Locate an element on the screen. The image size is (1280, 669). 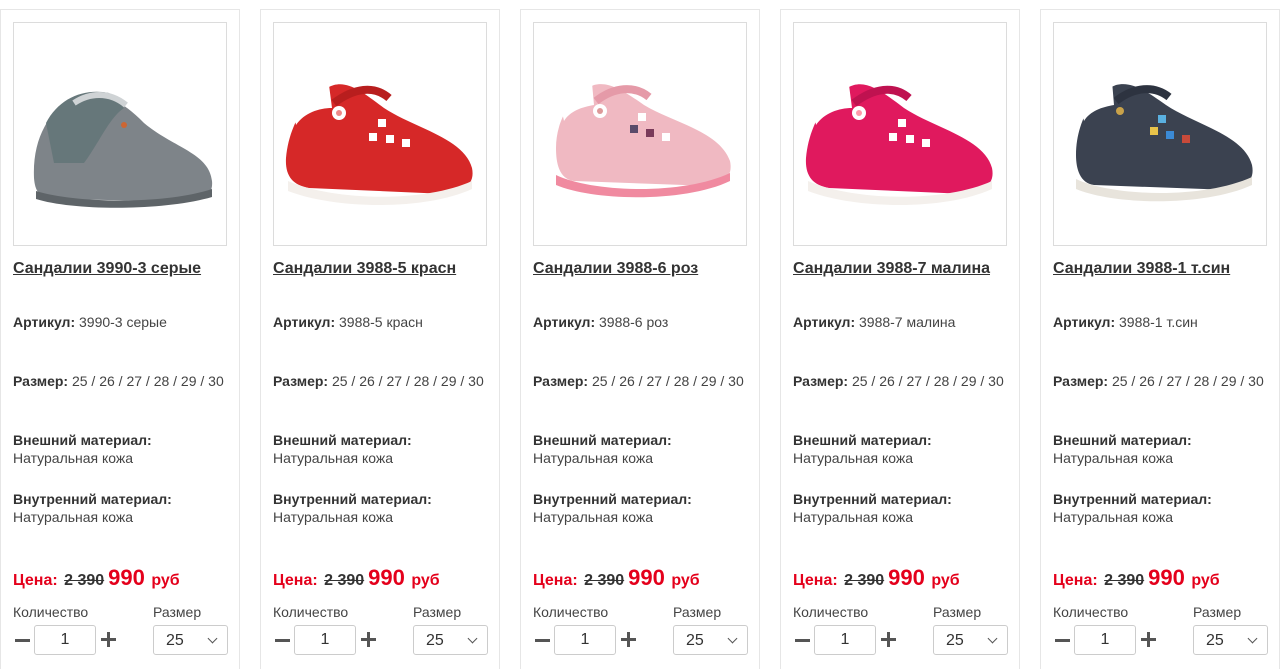
product-title-link: Сандалии 3988-6 роз is located at coordinates (643, 269).